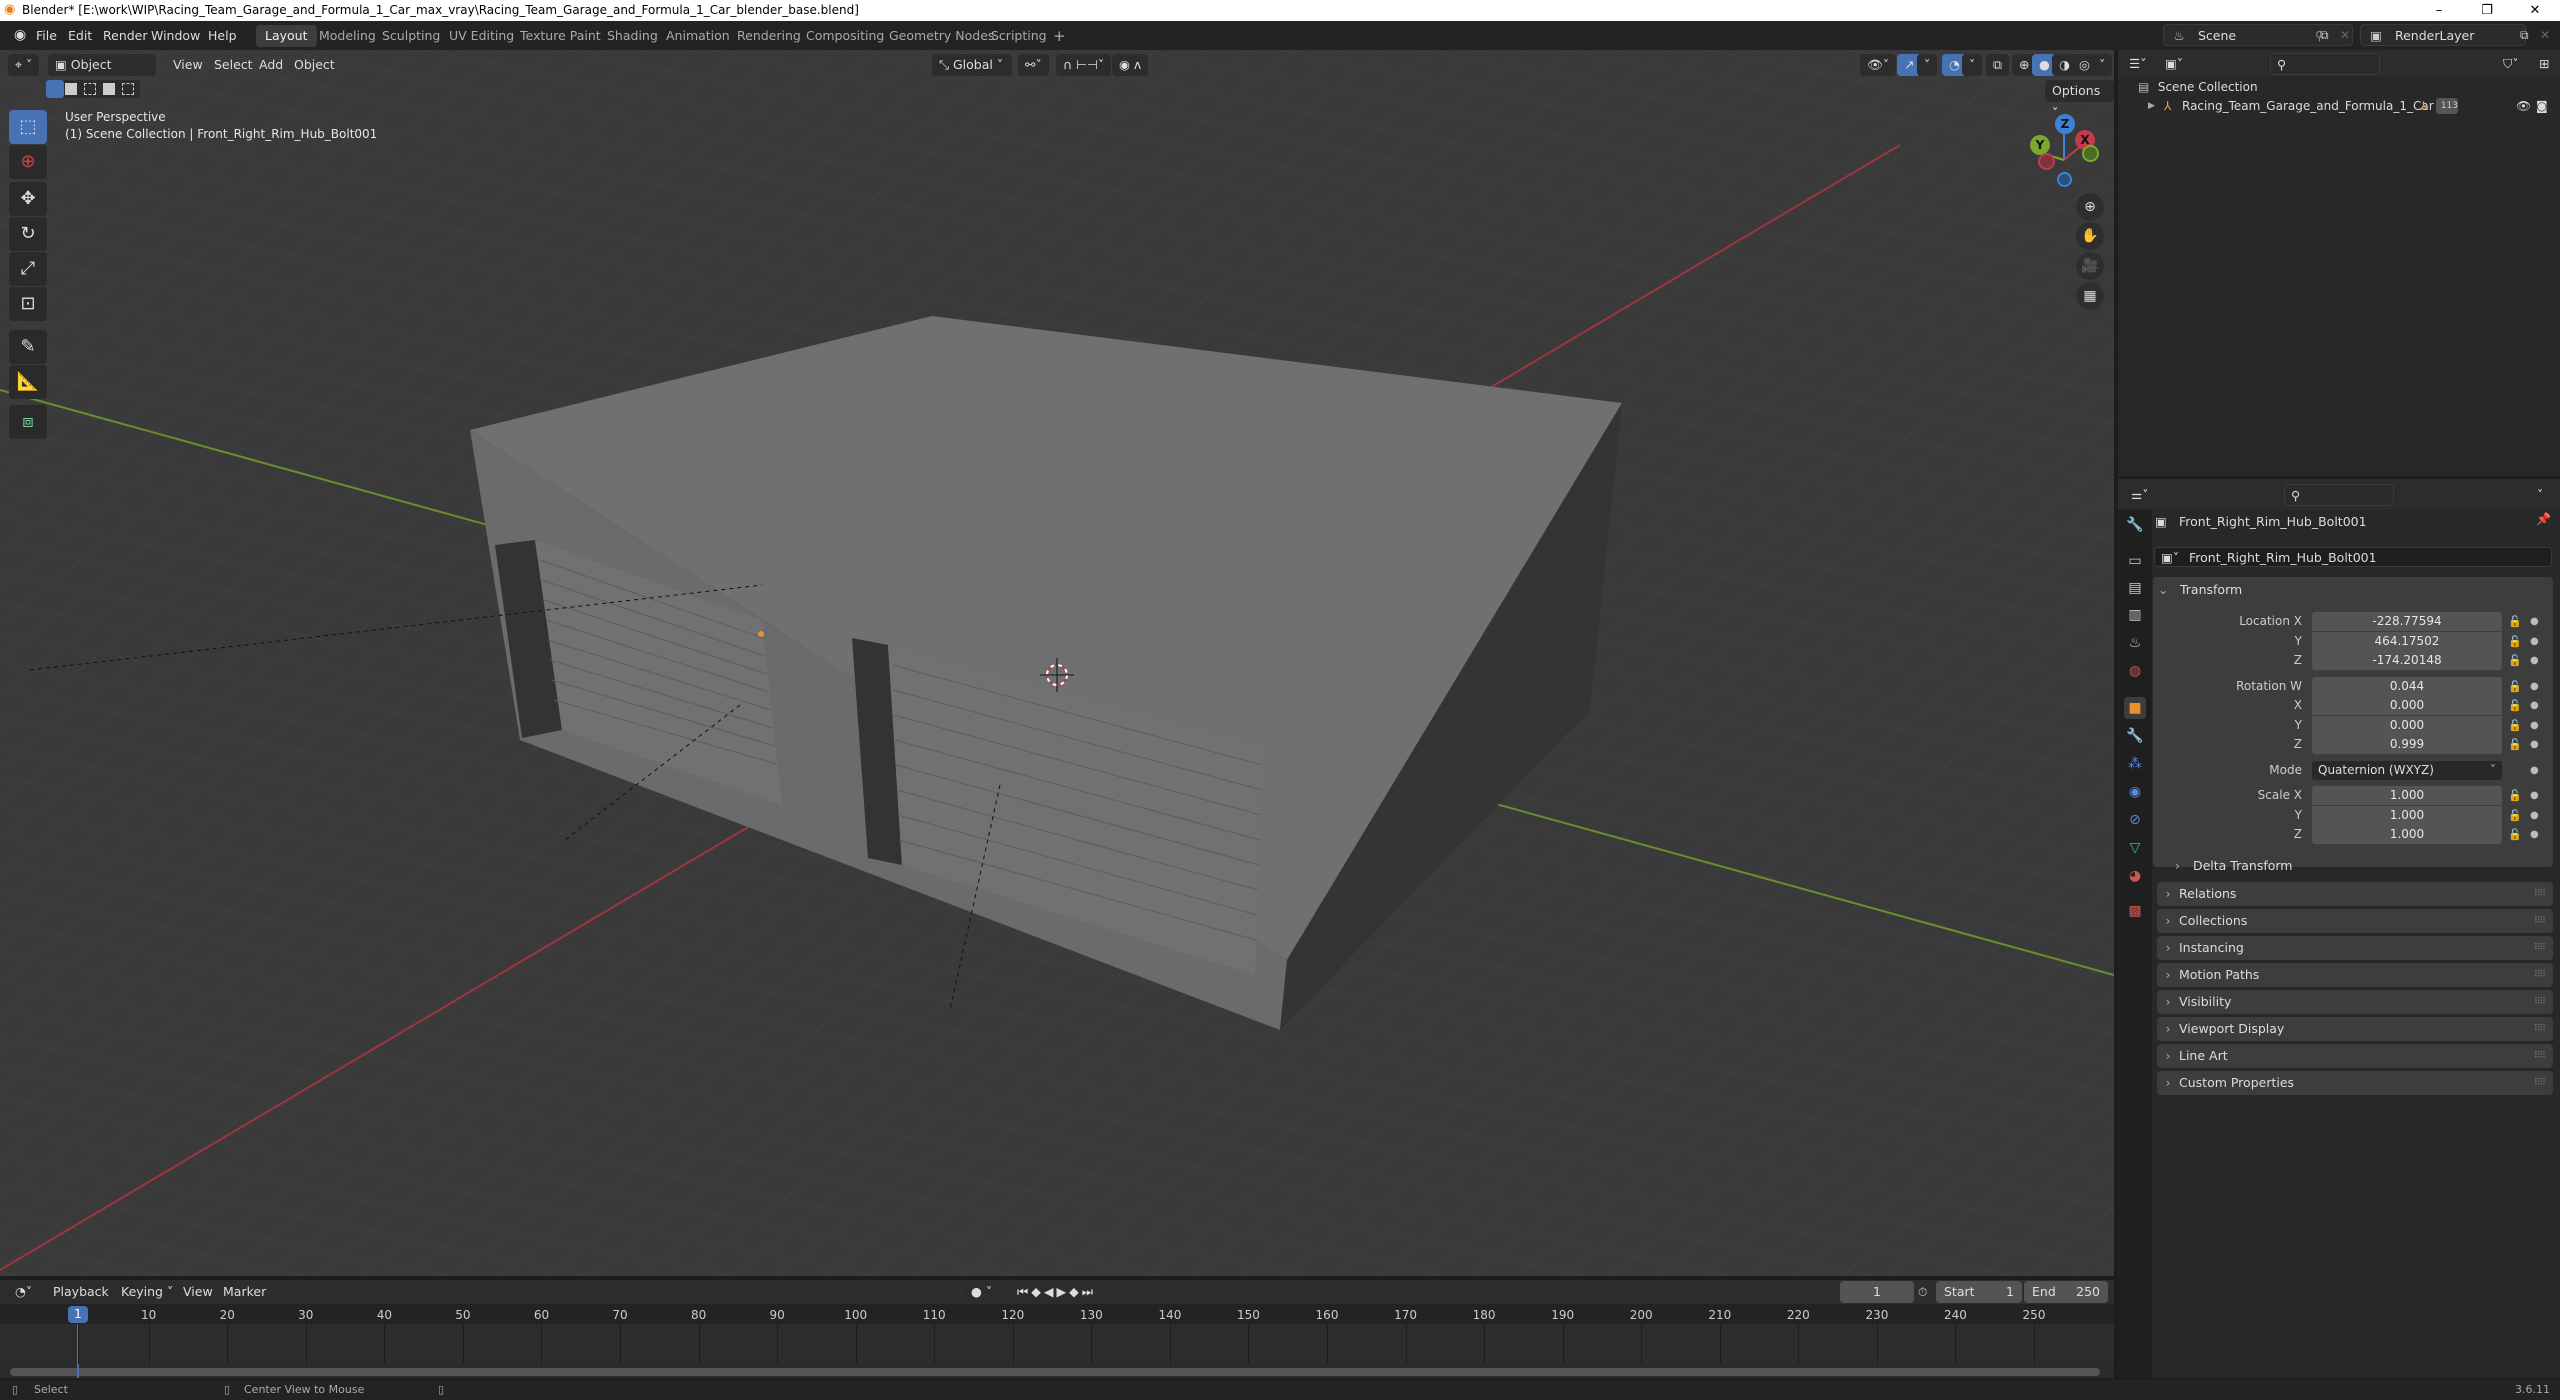 The image size is (2560, 1400). What do you see at coordinates (2135, 911) in the screenshot?
I see `tab-texture-icon: ▩` at bounding box center [2135, 911].